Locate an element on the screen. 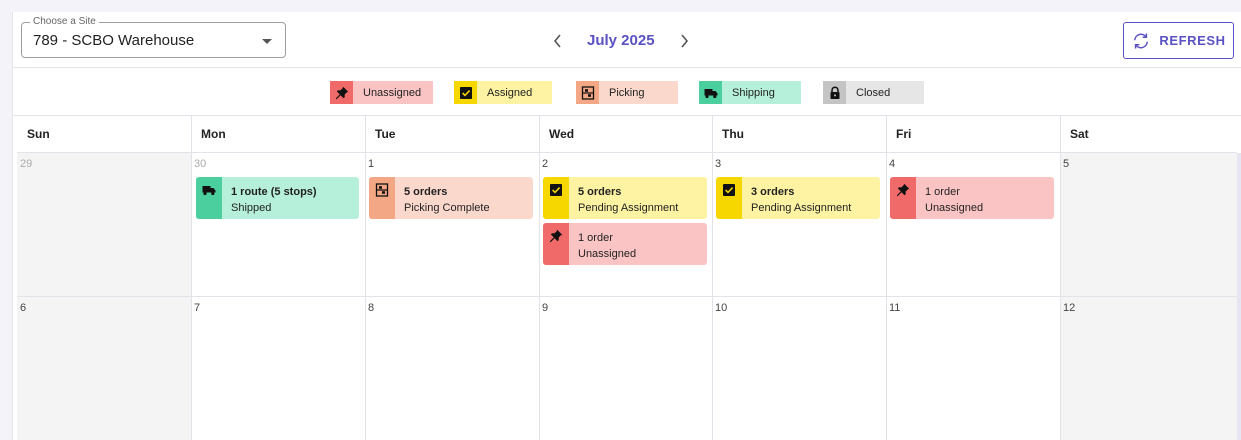 The width and height of the screenshot is (1241, 440). legend-assigned: Assigned is located at coordinates (503, 92).